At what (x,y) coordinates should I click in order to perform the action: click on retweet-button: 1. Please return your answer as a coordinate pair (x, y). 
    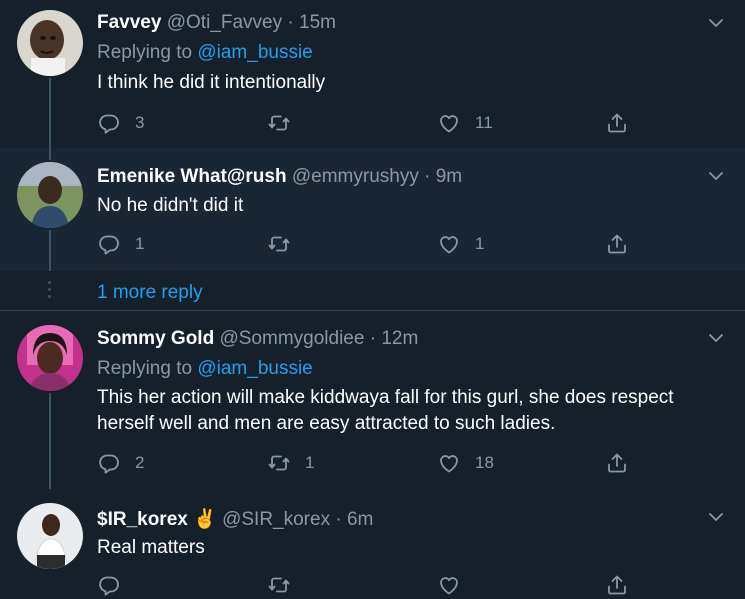
    Looking at the image, I should click on (290, 463).